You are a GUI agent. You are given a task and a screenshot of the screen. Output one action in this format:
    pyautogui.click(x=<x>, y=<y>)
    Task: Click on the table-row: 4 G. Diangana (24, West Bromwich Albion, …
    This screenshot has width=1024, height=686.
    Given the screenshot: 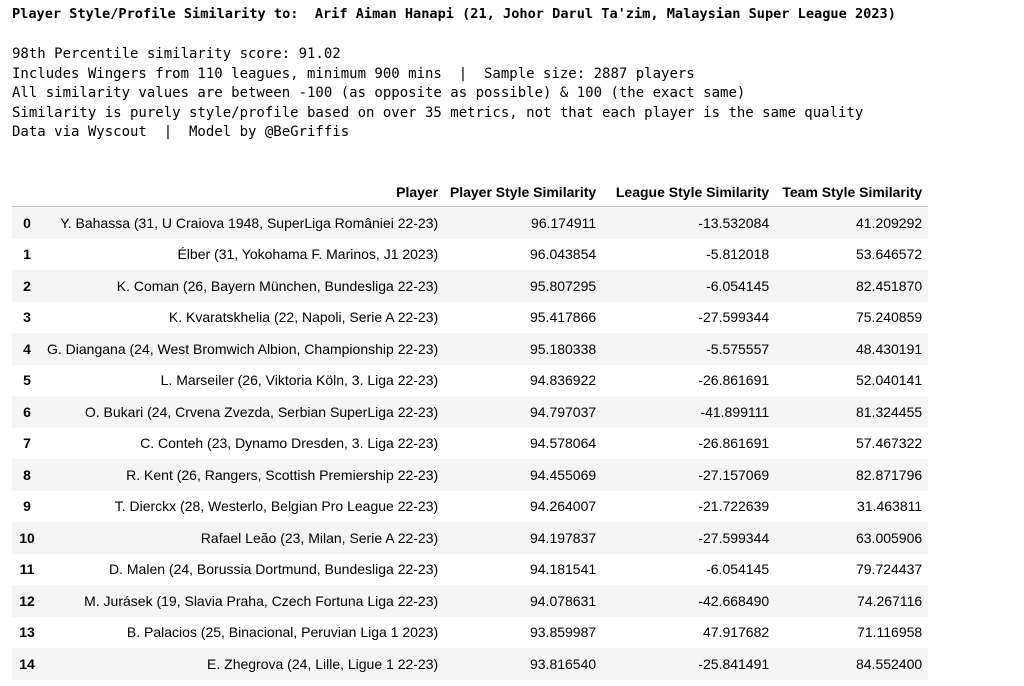 What is the action you would take?
    pyautogui.click(x=470, y=349)
    